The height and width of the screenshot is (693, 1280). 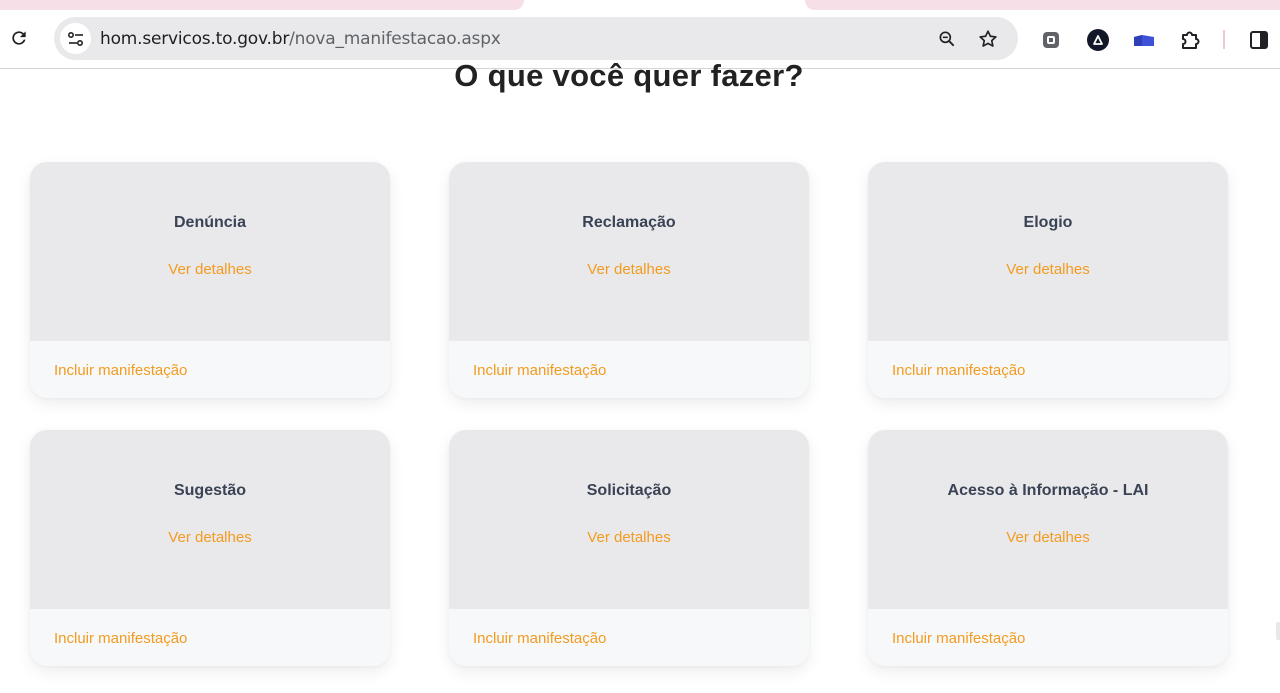 What do you see at coordinates (209, 490) in the screenshot?
I see `card-title: Sugestão` at bounding box center [209, 490].